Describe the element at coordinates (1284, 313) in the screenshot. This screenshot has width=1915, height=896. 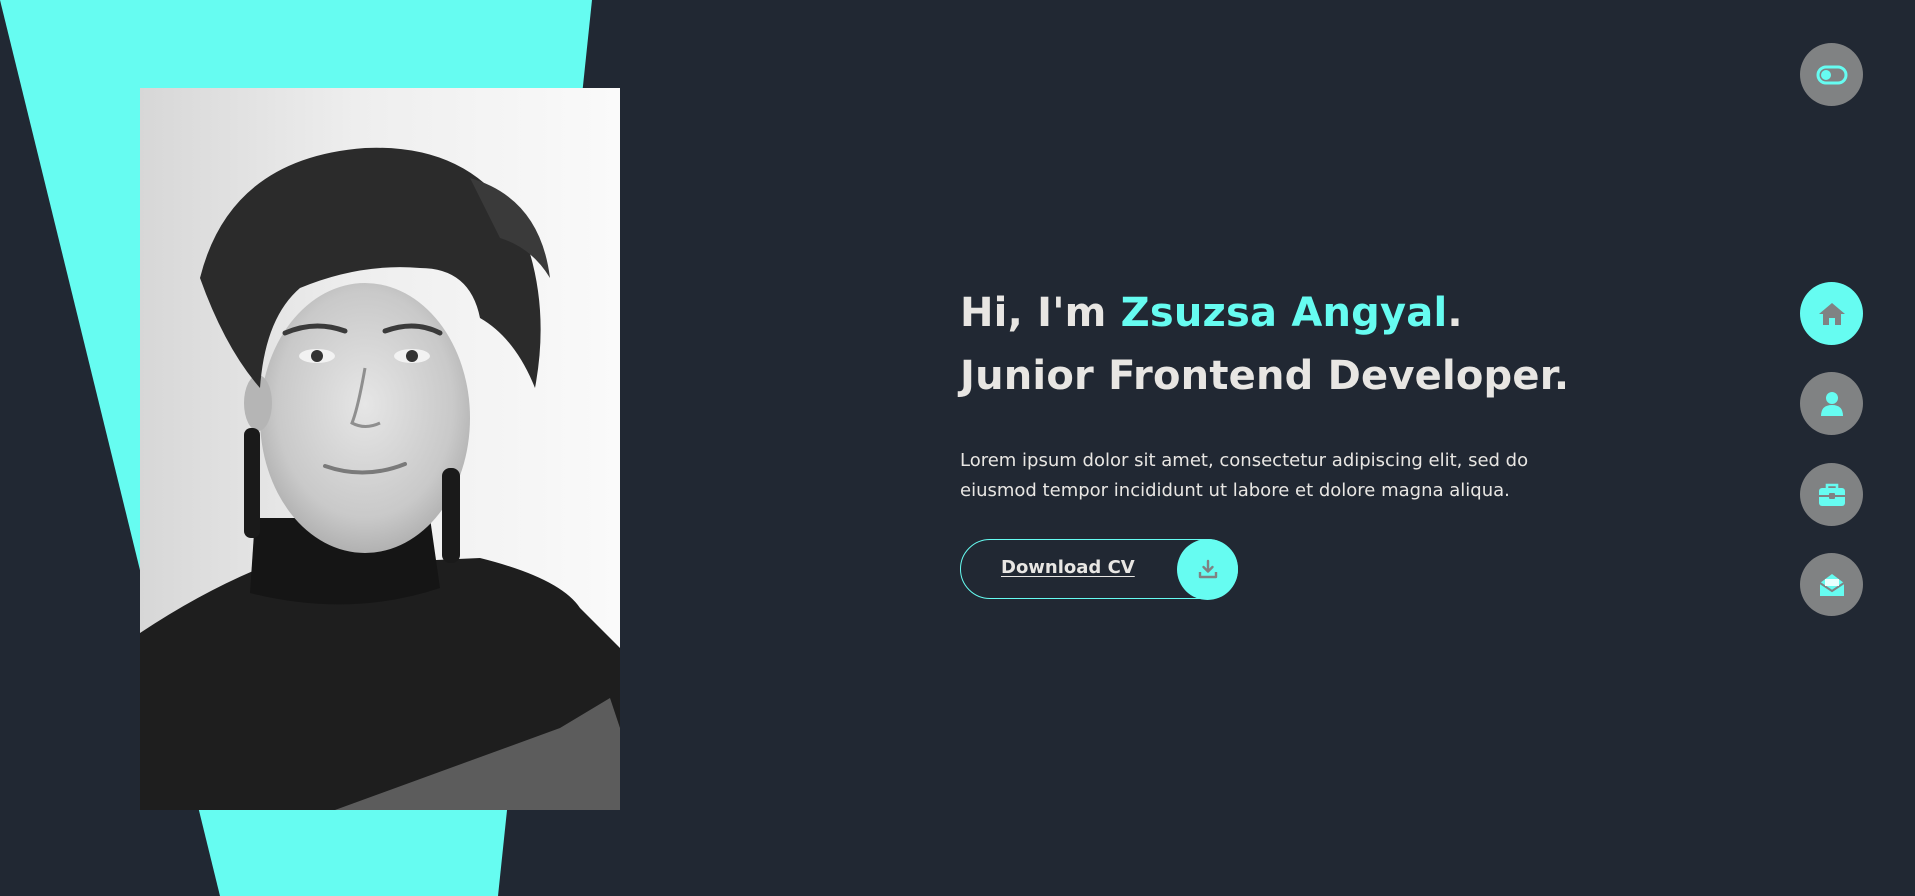
I see `name-highlight: Zsuzsa Angyal` at that location.